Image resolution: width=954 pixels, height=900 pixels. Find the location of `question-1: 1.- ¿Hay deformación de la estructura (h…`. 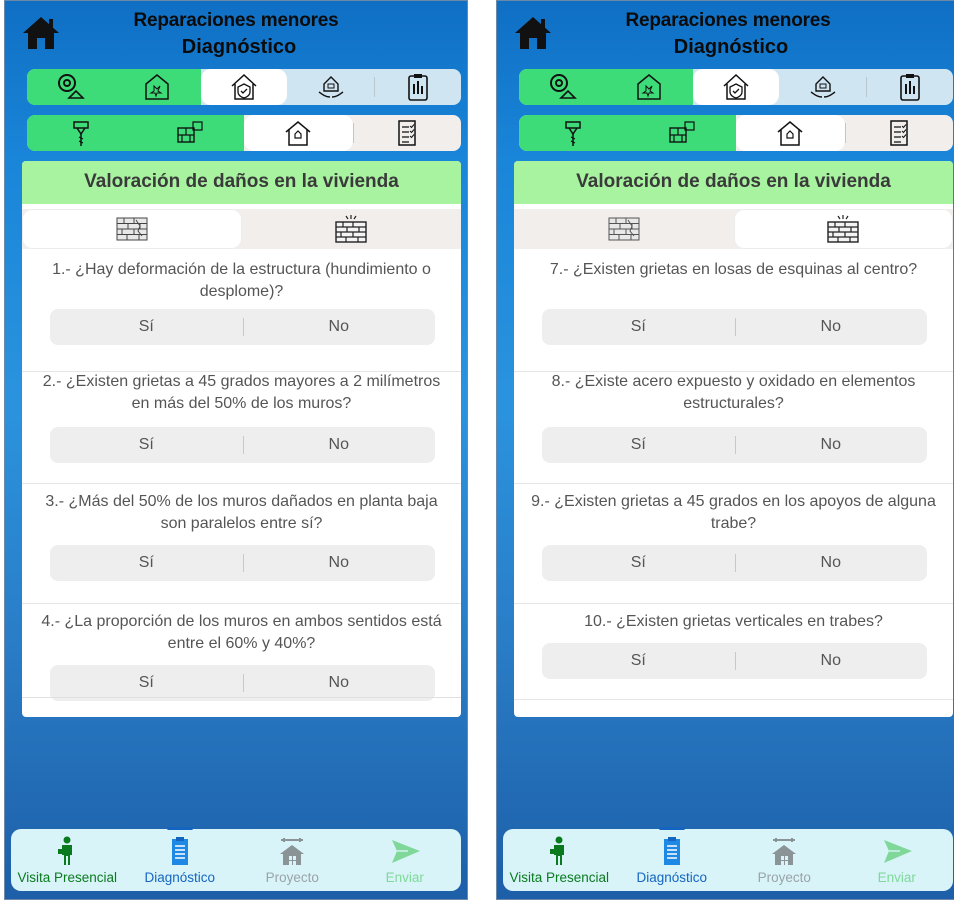

question-1: 1.- ¿Hay deformación de la estructura (h… is located at coordinates (241, 315).